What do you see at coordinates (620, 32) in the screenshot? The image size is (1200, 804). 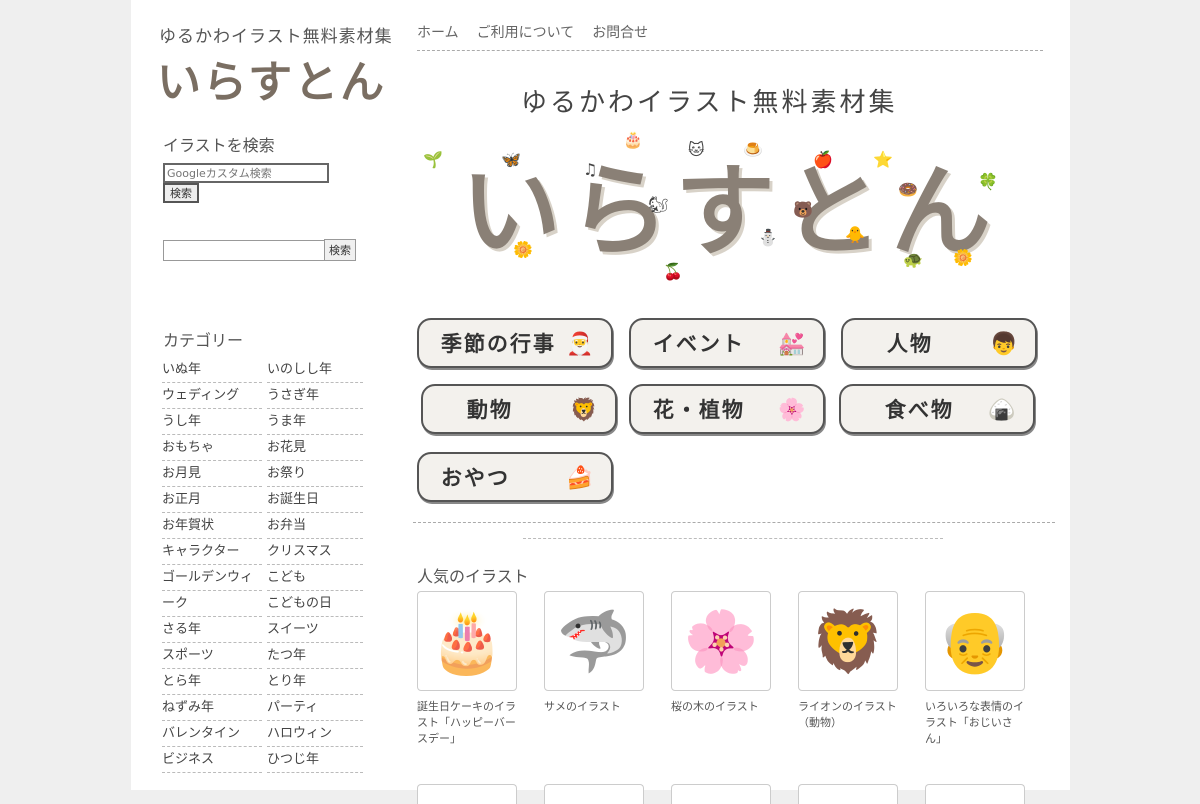 I see `nav-contact: お問合せ` at bounding box center [620, 32].